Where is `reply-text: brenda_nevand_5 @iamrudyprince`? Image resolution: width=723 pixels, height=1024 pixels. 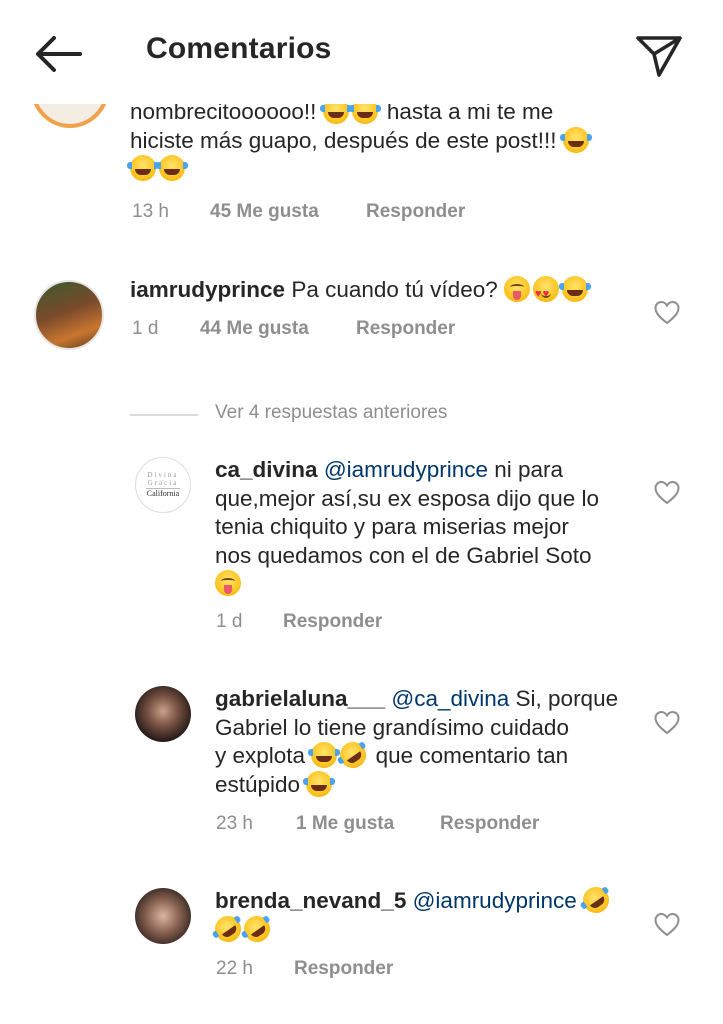
reply-text: brenda_nevand_5 @iamrudyprince is located at coordinates (432, 914).